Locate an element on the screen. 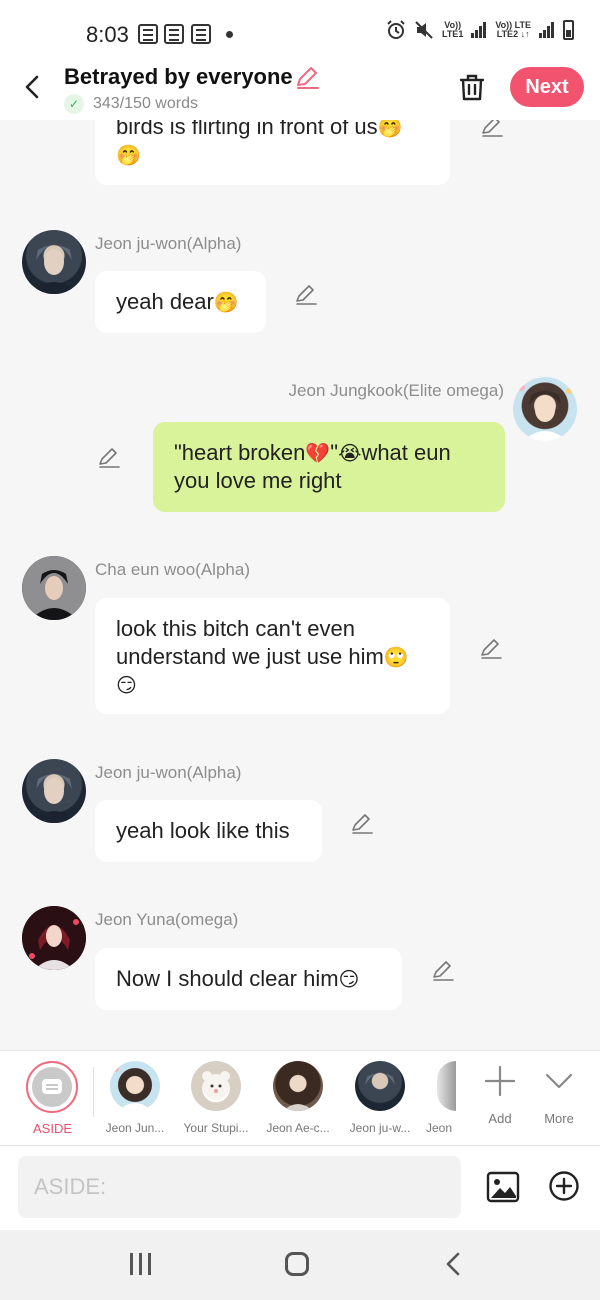 This screenshot has height=1300, width=600. character-name: Jeon is located at coordinates (439, 1128).